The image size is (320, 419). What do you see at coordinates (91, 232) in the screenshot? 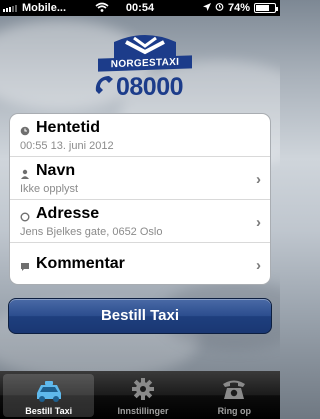
I see `row-subtitle: Jens Bjelkes gate, 0652 Oslo` at bounding box center [91, 232].